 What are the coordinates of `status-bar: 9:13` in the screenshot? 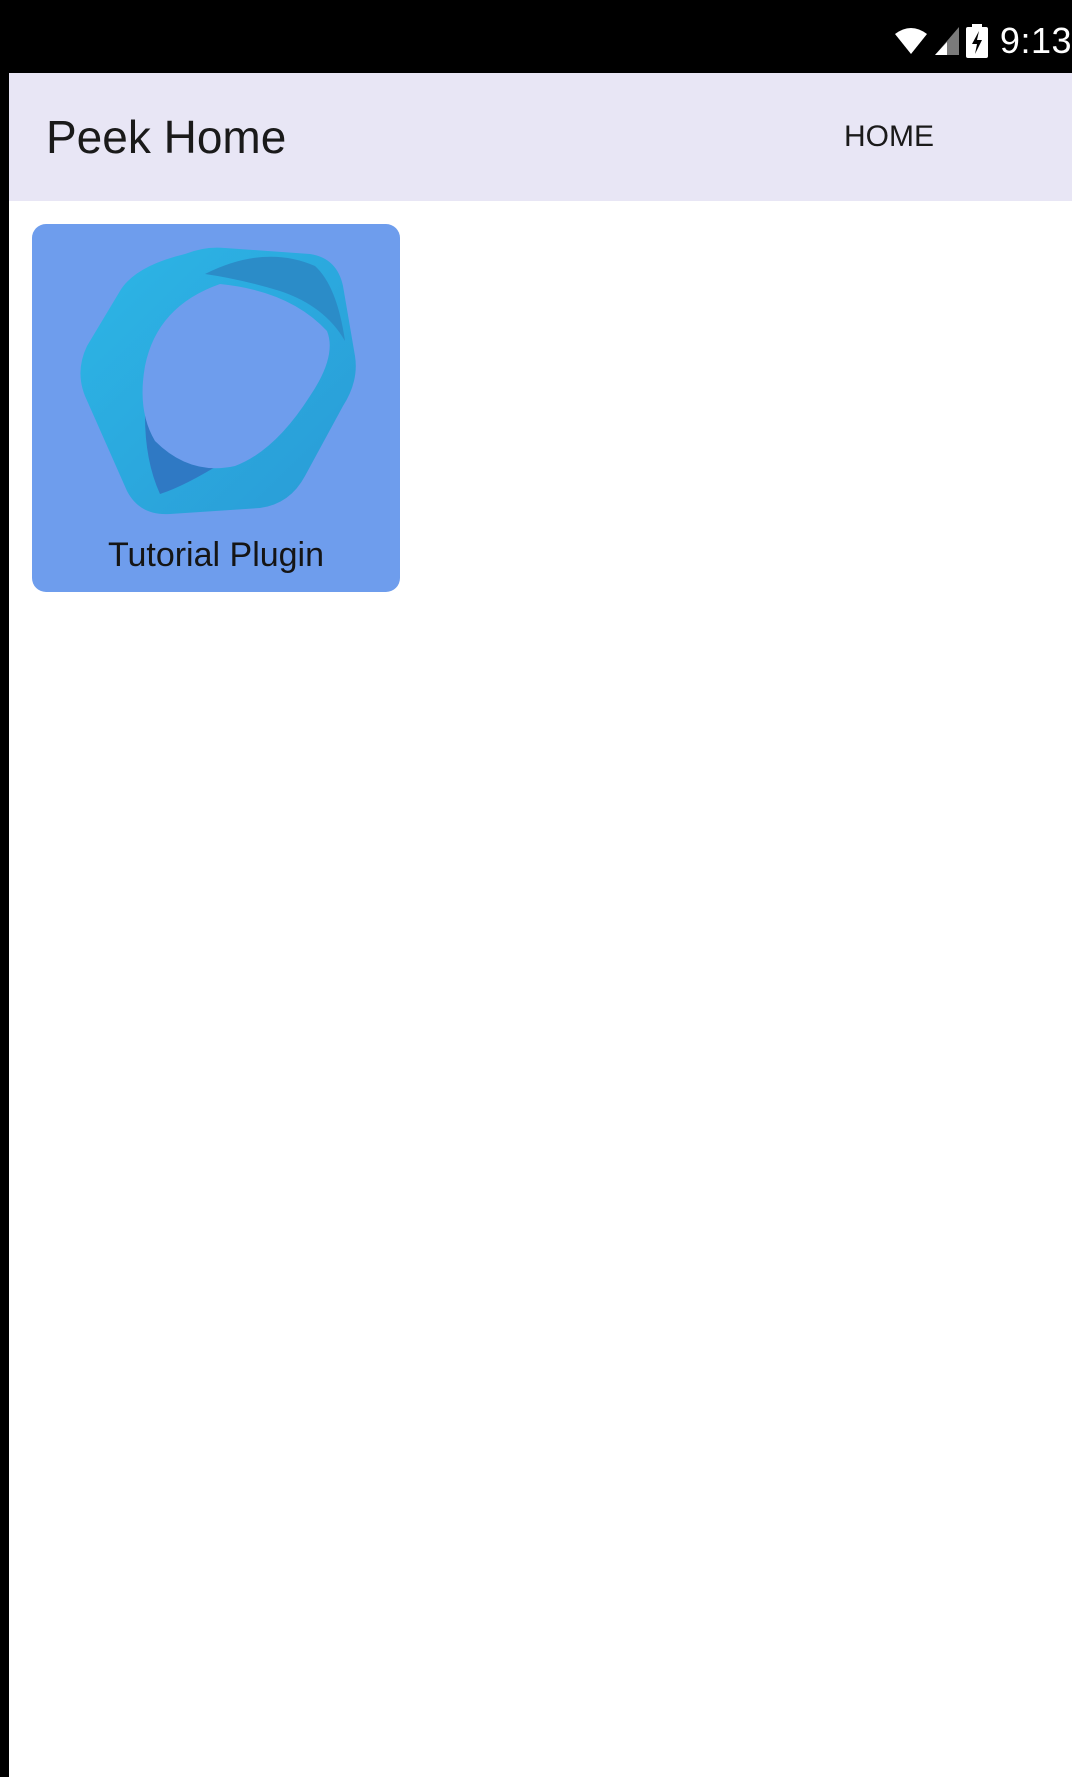 It's located at (540, 41).